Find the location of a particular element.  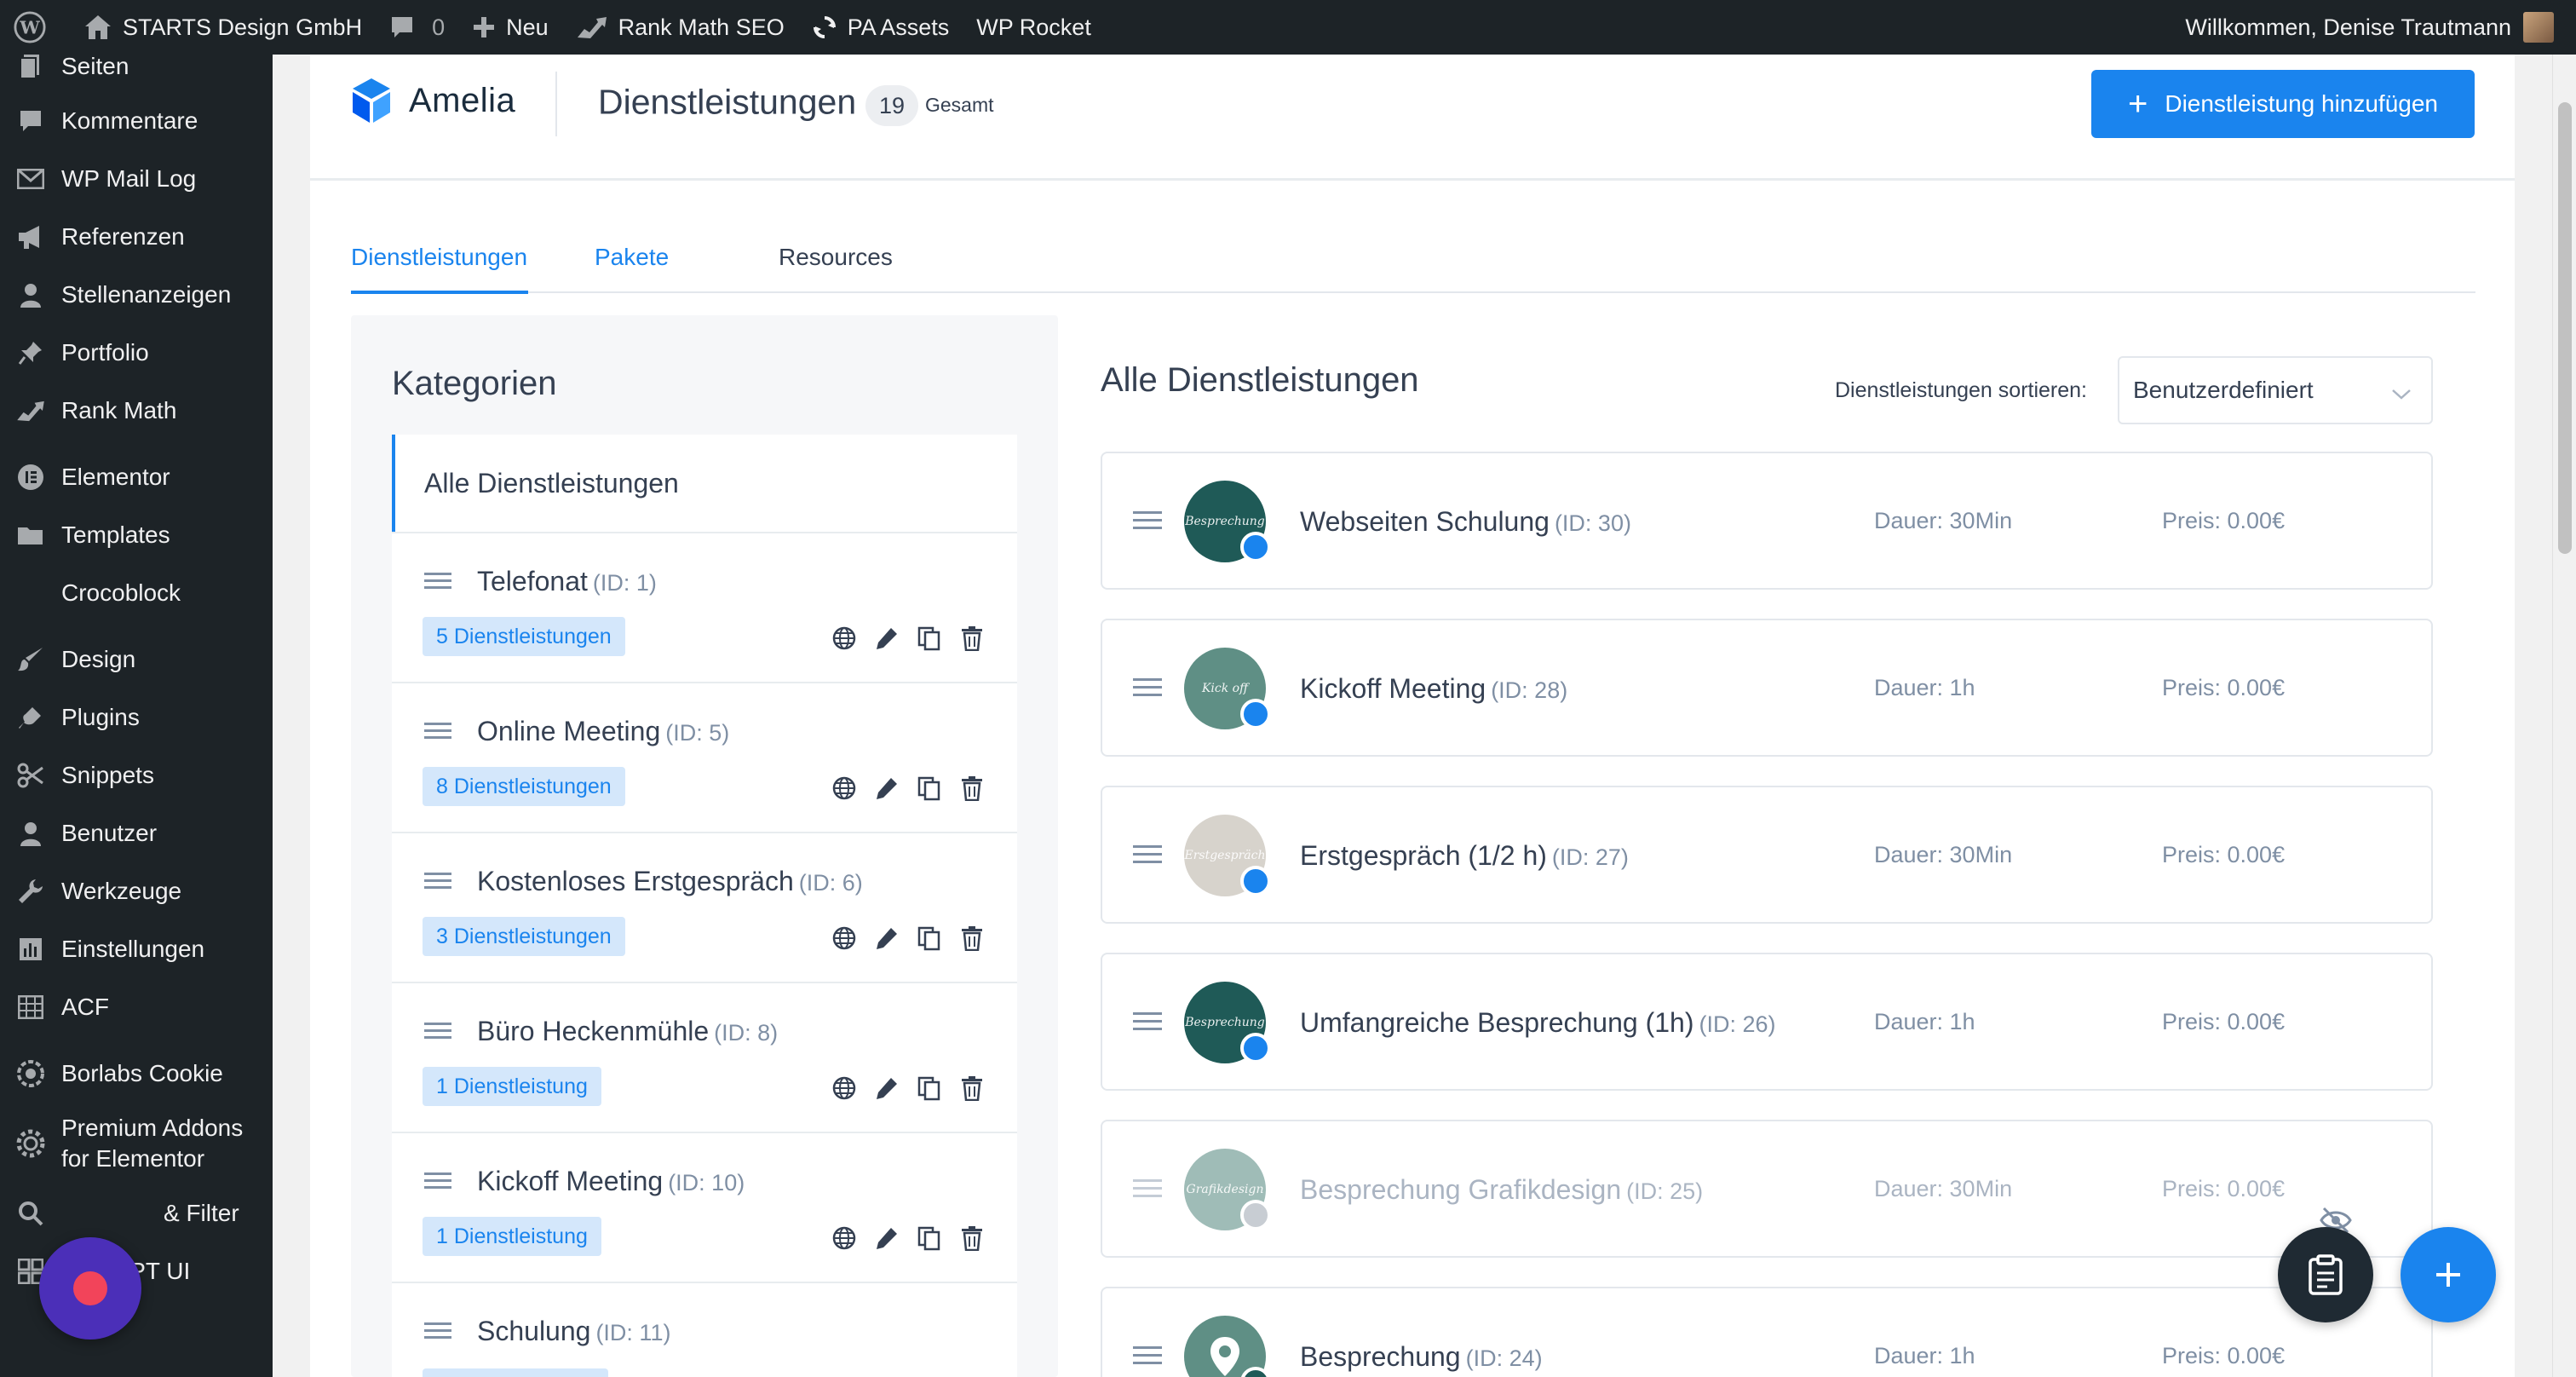

sidebar-item-design: Design is located at coordinates (136, 659).